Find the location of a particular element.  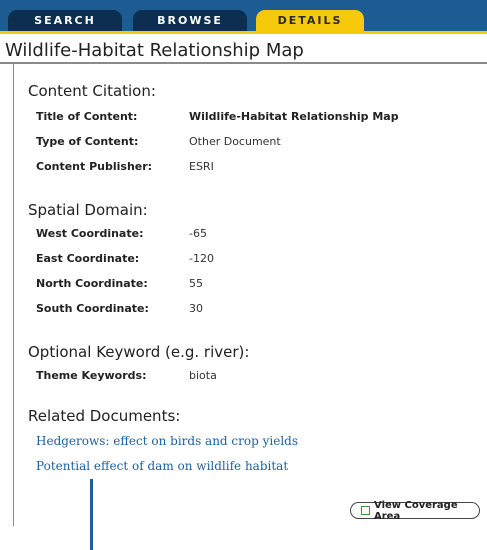

north-coordinate-value: 55 is located at coordinates (196, 283).